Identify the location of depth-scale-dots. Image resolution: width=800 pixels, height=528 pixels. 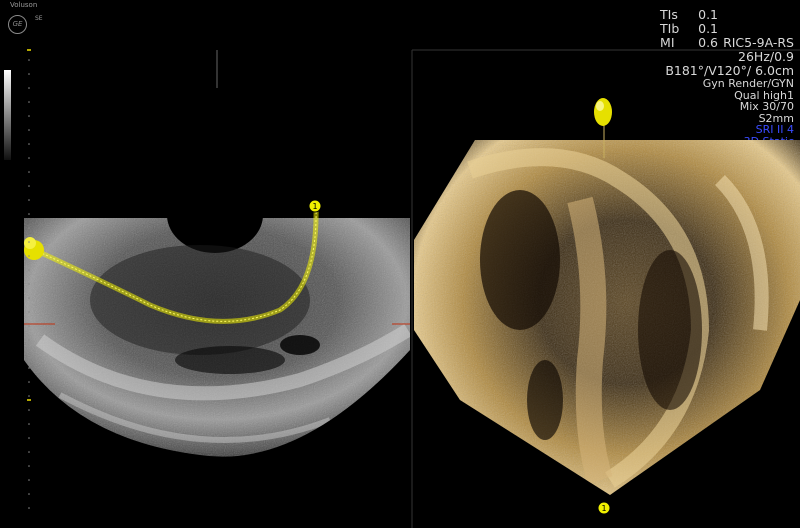
(29, 284).